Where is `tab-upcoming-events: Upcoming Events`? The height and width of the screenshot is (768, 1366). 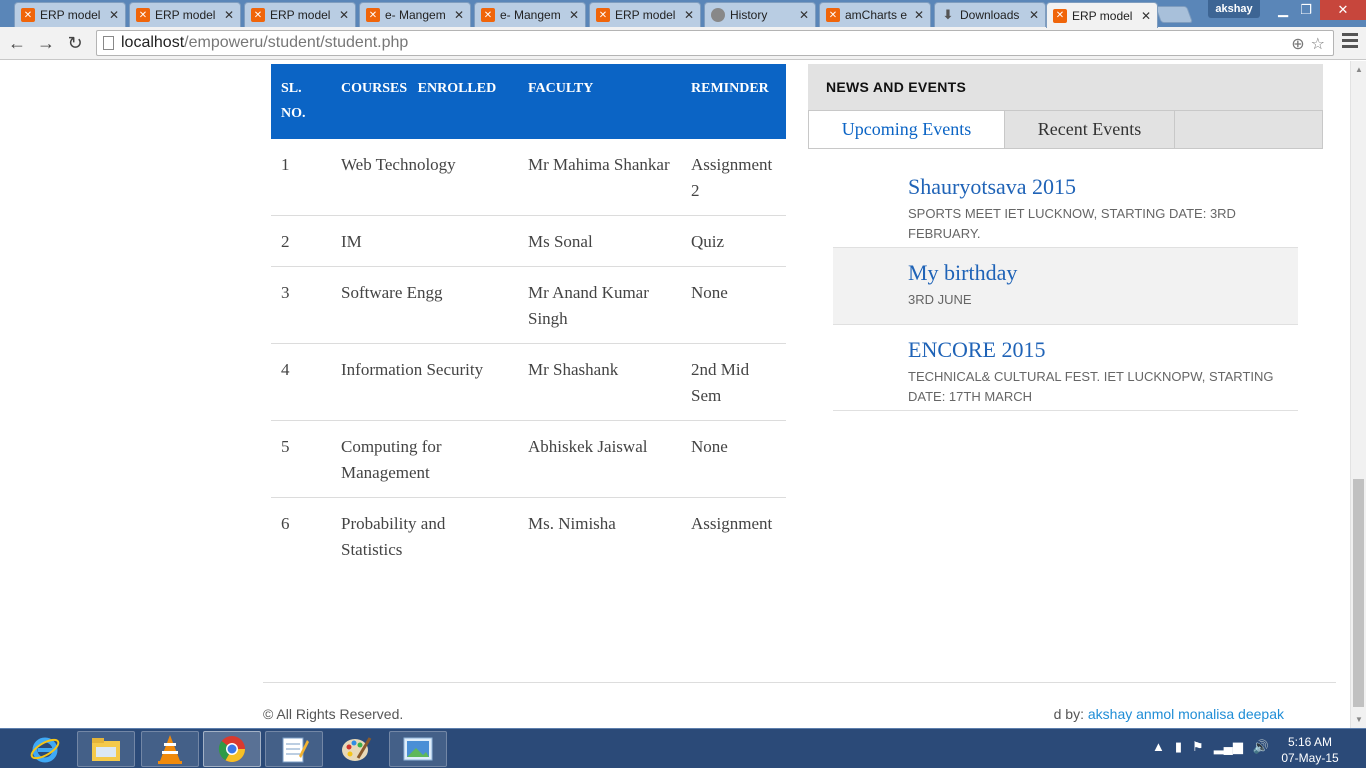 tab-upcoming-events: Upcoming Events is located at coordinates (907, 129).